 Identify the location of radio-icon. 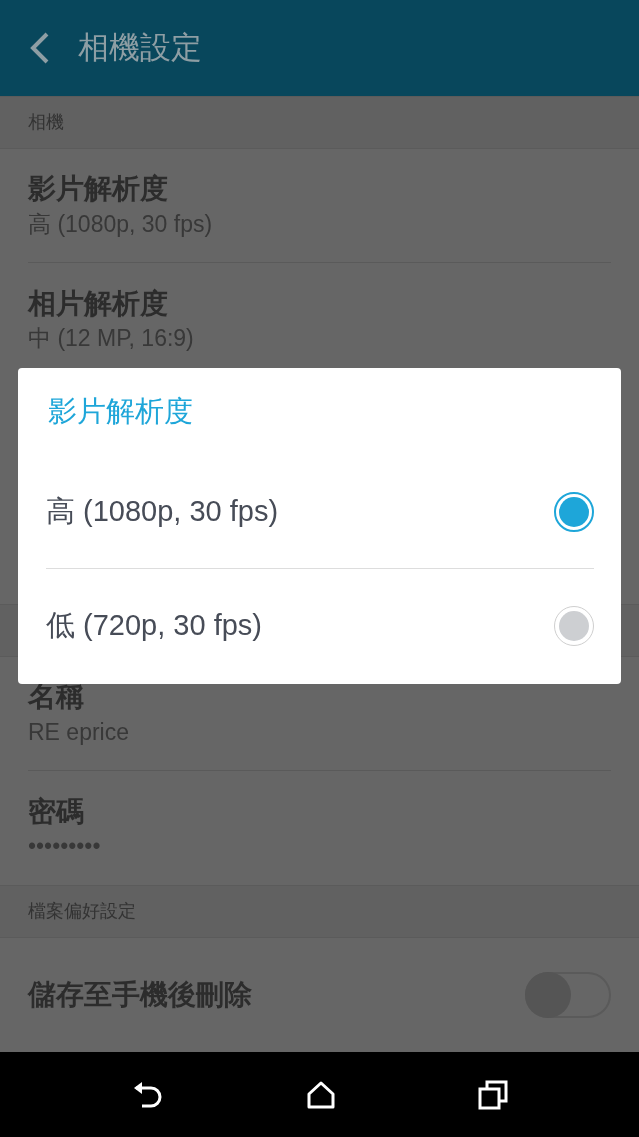
(574, 511).